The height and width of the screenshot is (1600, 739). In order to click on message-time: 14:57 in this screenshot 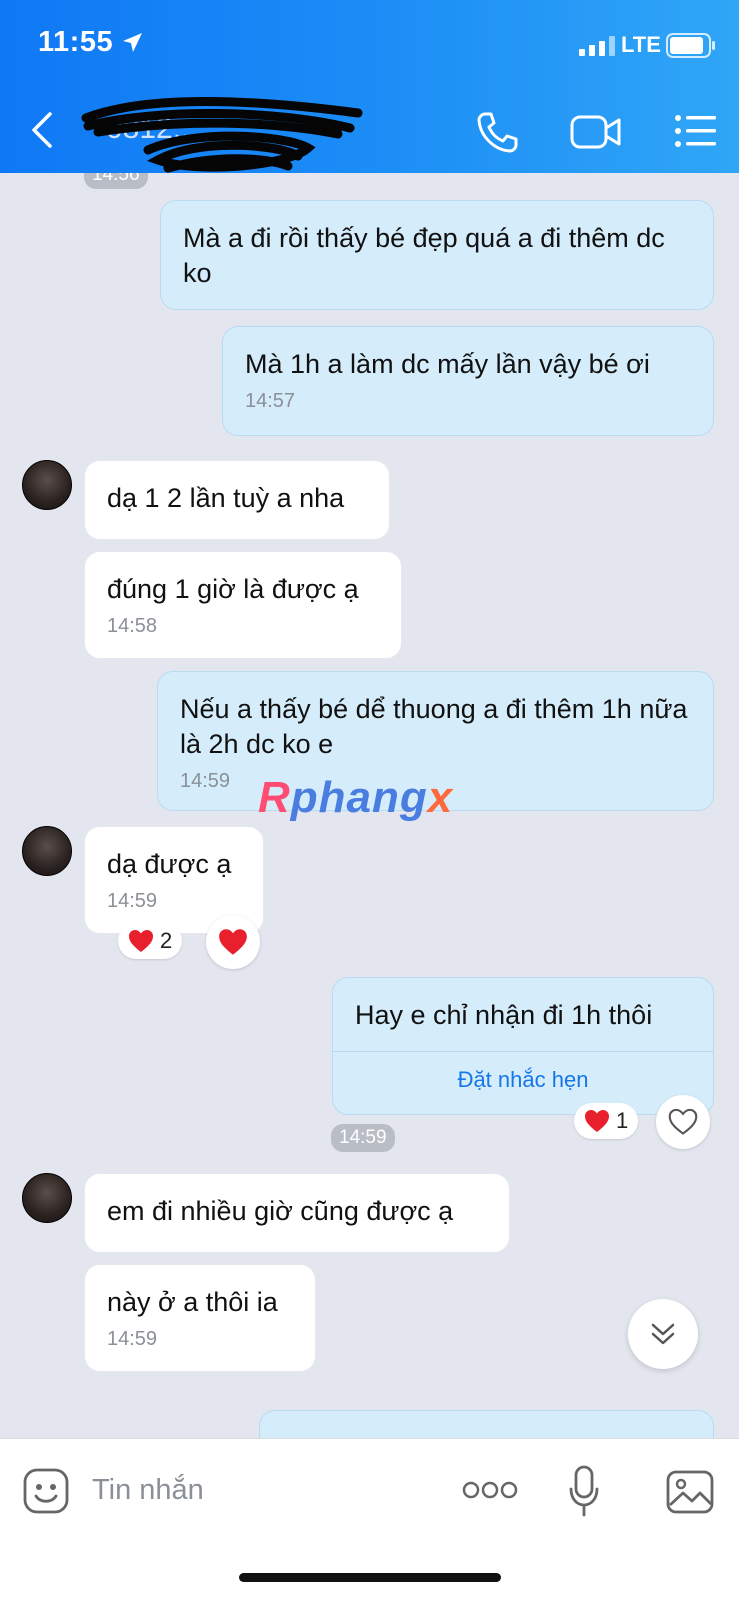, I will do `click(270, 401)`.